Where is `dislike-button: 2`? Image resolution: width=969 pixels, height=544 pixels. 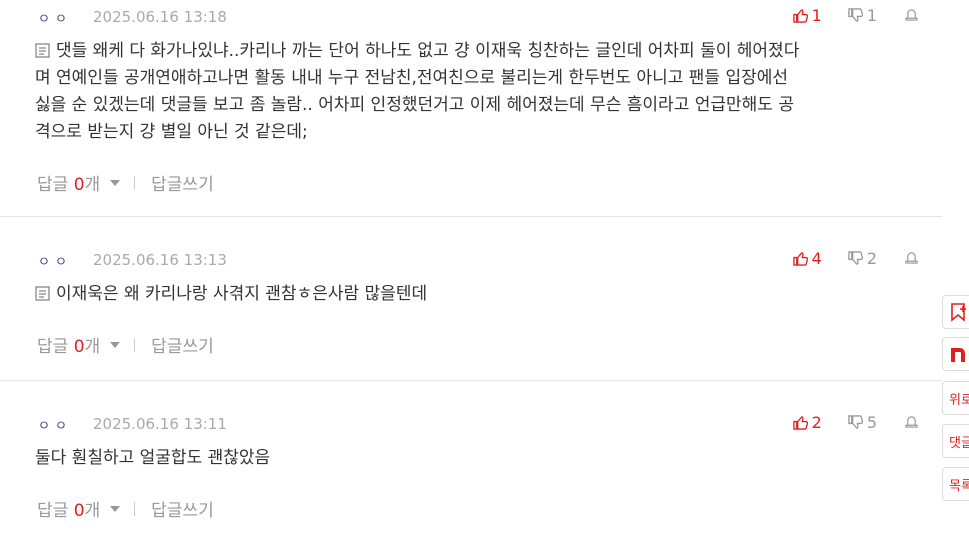 dislike-button: 2 is located at coordinates (862, 258).